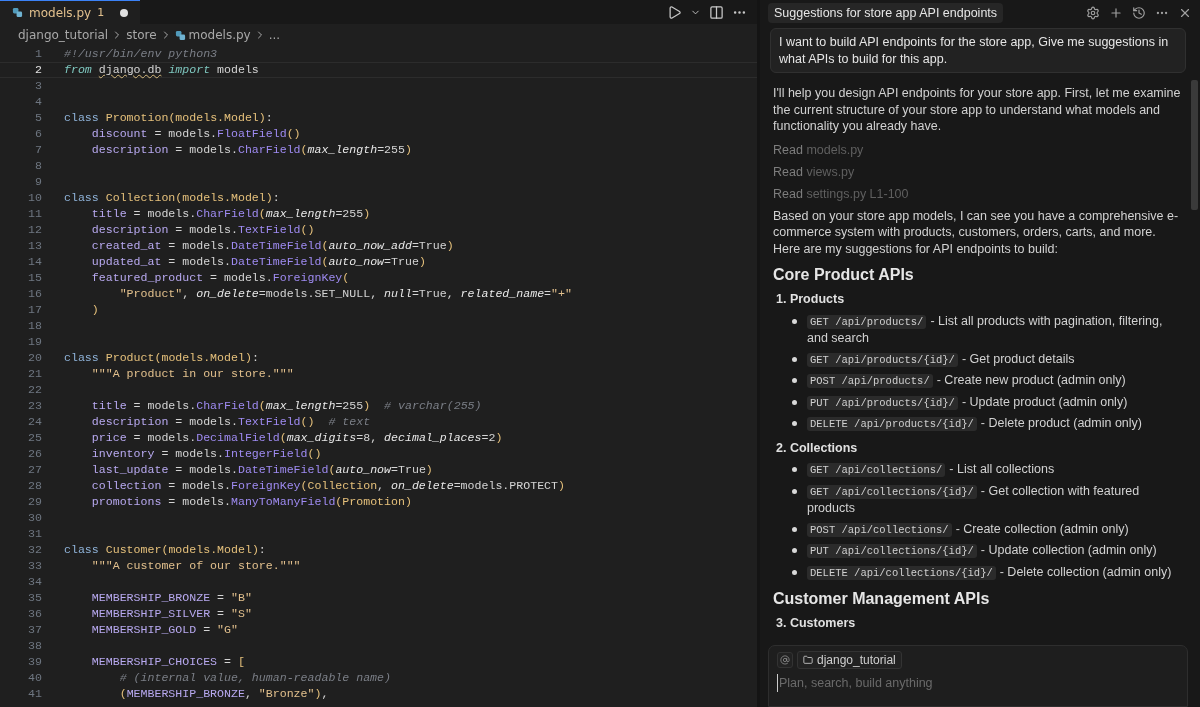 This screenshot has height=707, width=1200. Describe the element at coordinates (979, 194) in the screenshot. I see `read-step: Read settings.py L1-100` at that location.